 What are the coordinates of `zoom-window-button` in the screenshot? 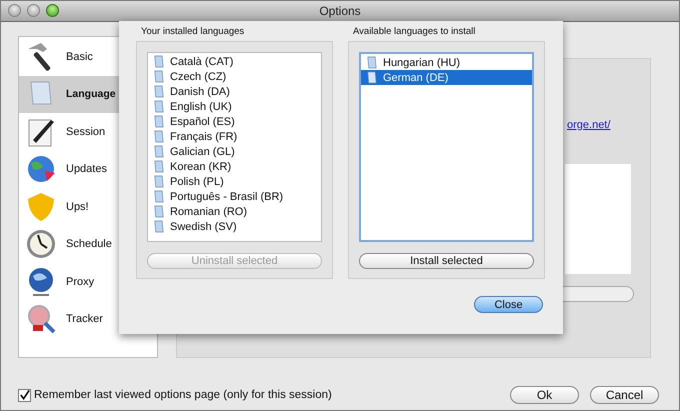 It's located at (52, 10).